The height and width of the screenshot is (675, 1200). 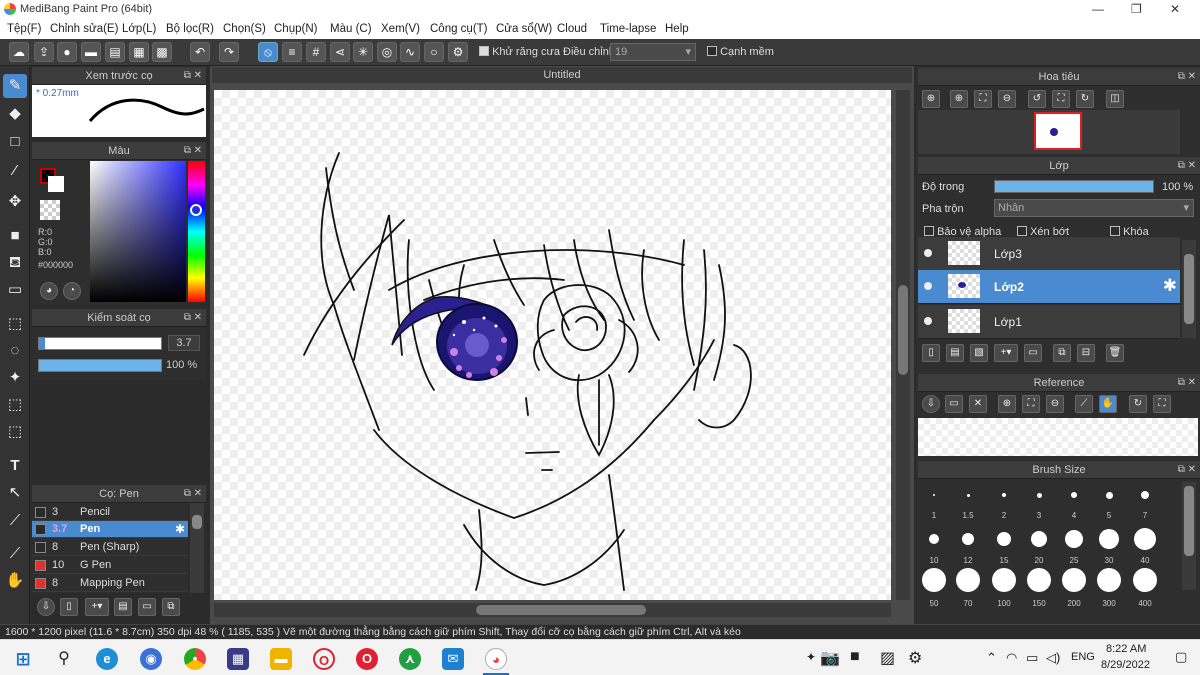 What do you see at coordinates (110, 547) in the screenshot?
I see `brush-item-pen-sharp: 8 Pen (Sharp)` at bounding box center [110, 547].